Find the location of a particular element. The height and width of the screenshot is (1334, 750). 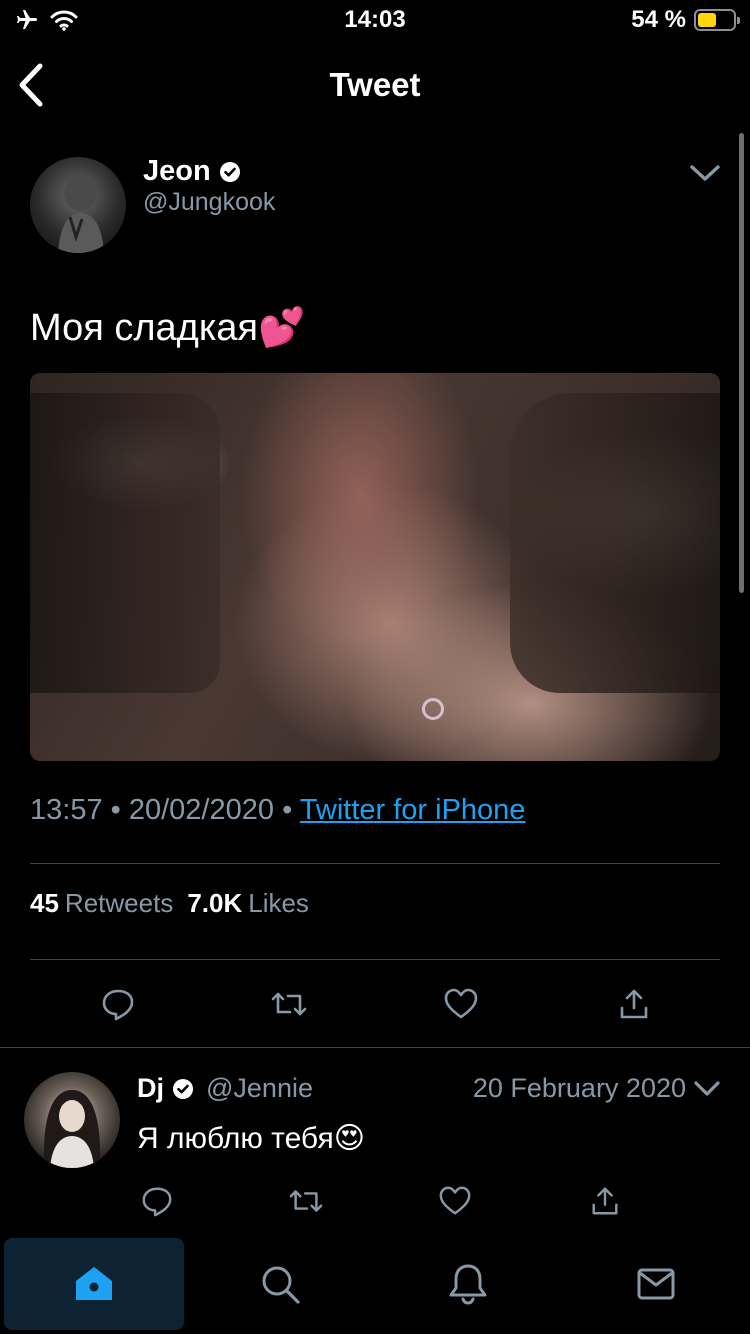

reply-button is located at coordinates (118, 1004).